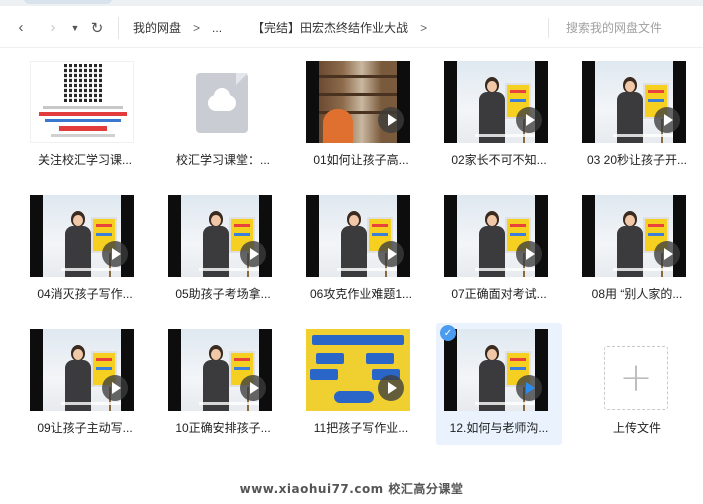  I want to click on upload-label: 上传文件, so click(636, 428).